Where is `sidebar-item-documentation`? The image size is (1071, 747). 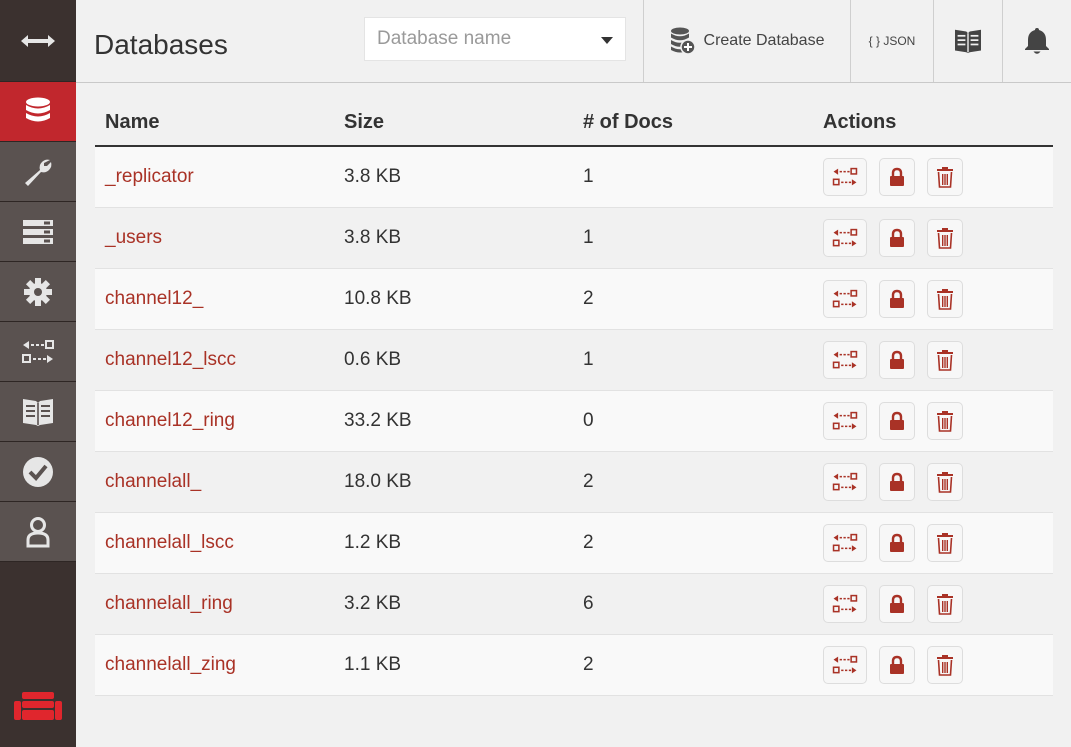
sidebar-item-documentation is located at coordinates (38, 412).